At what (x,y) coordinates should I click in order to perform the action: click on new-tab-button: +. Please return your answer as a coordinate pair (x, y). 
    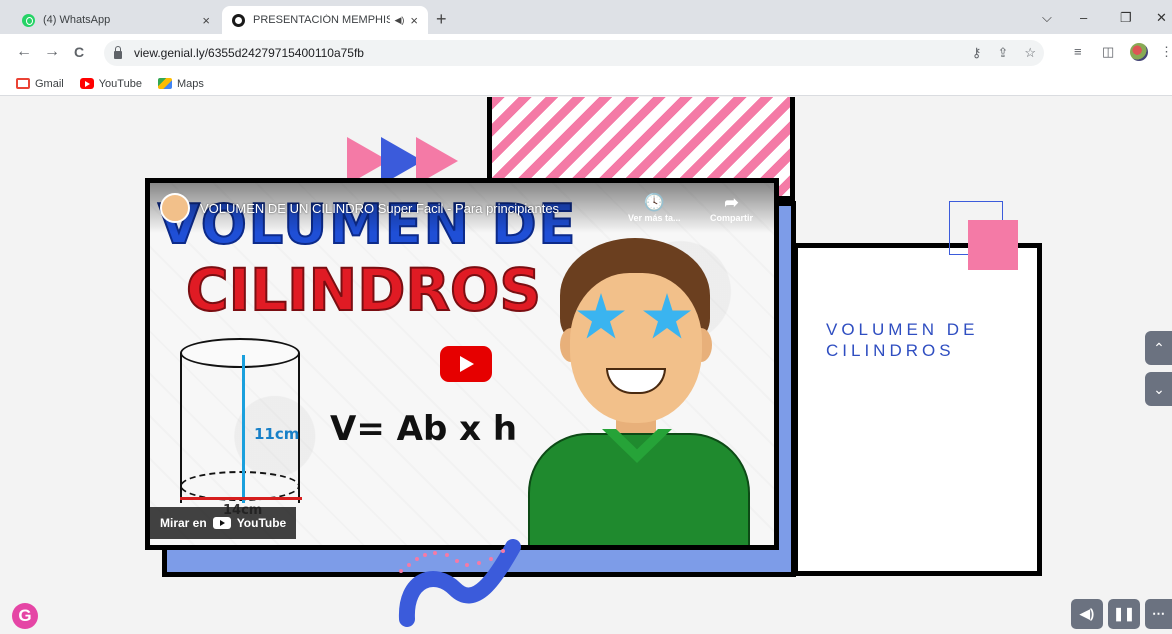
    Looking at the image, I should click on (441, 19).